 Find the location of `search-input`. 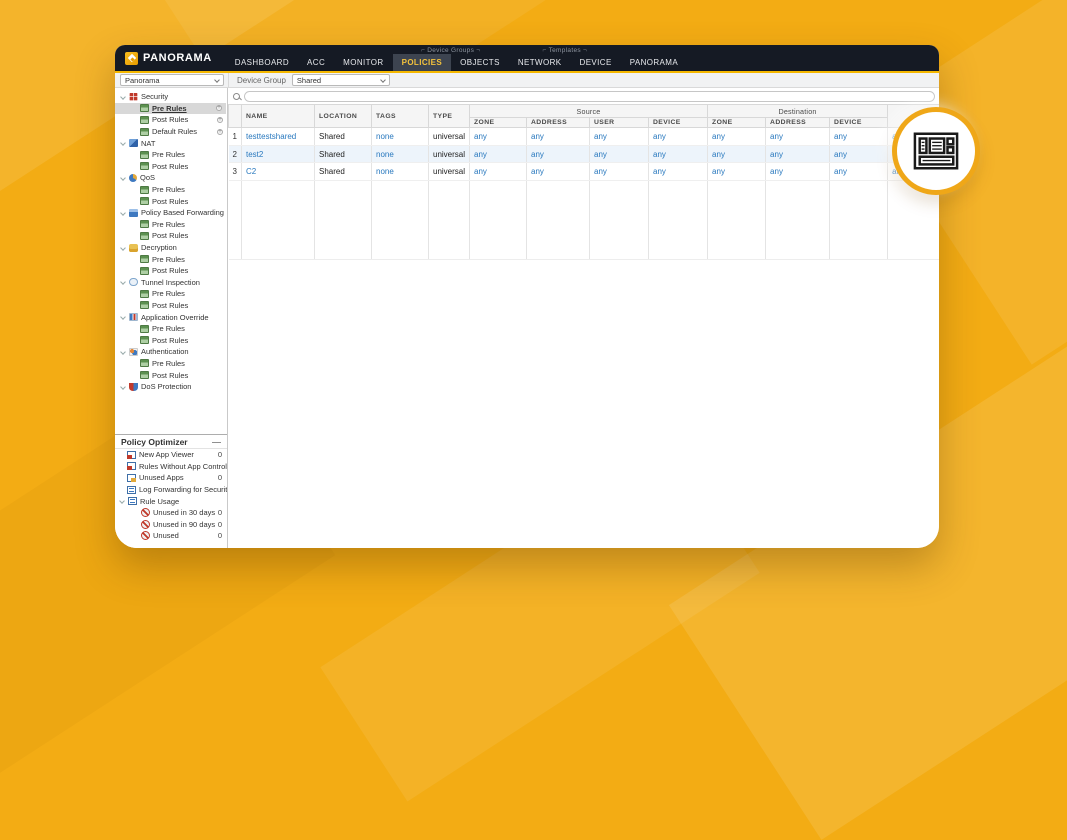

search-input is located at coordinates (589, 96).